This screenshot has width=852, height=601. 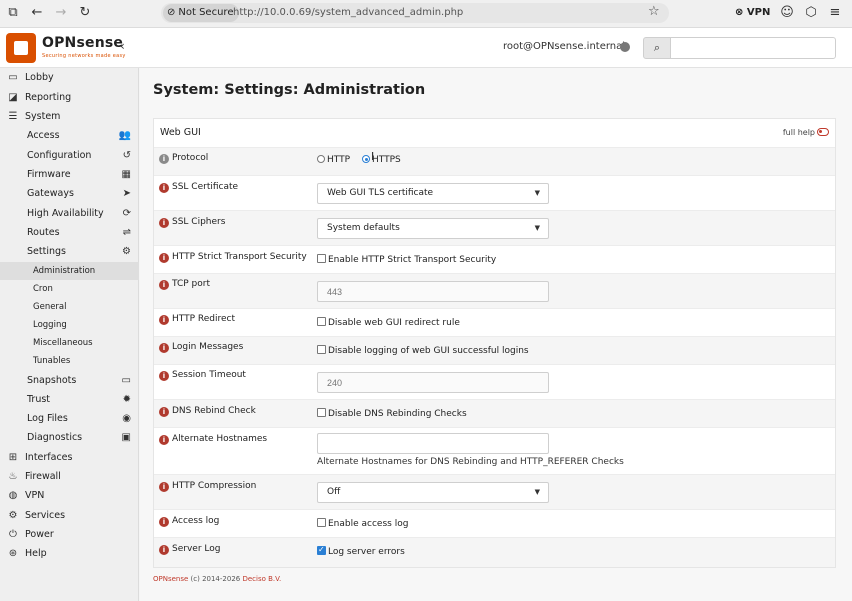 What do you see at coordinates (69, 437) in the screenshot?
I see `sidebar-item-diagnostics: Diagnostics ▣` at bounding box center [69, 437].